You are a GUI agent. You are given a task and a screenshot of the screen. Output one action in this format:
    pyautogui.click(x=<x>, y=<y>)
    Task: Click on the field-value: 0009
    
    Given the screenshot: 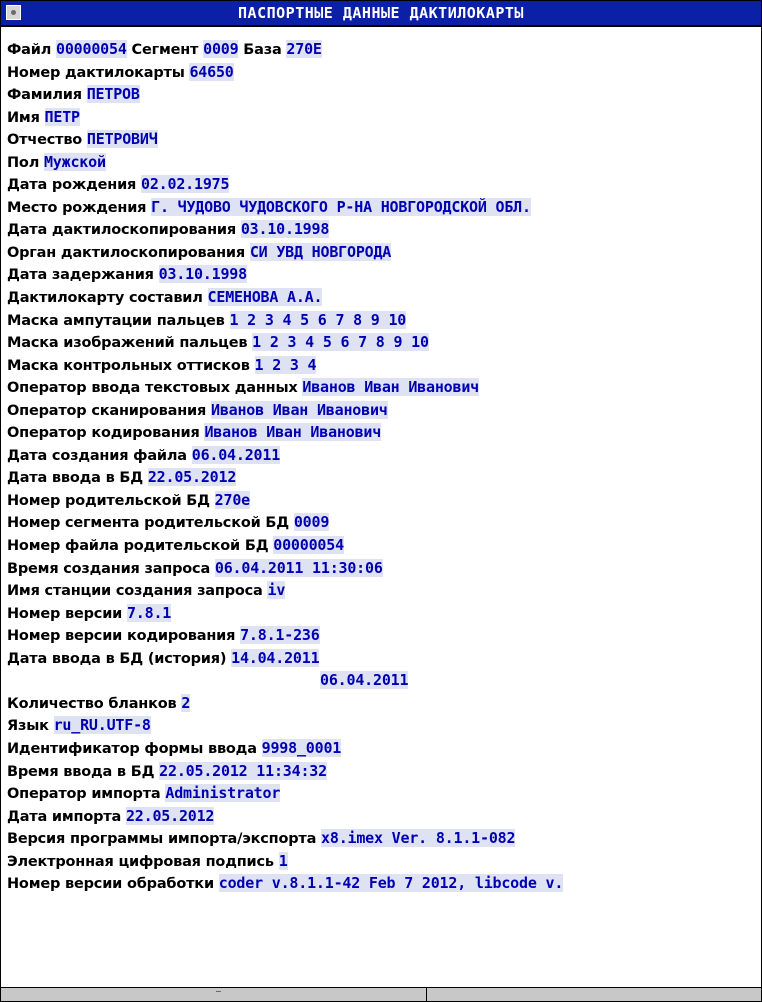 What is the action you would take?
    pyautogui.click(x=221, y=49)
    